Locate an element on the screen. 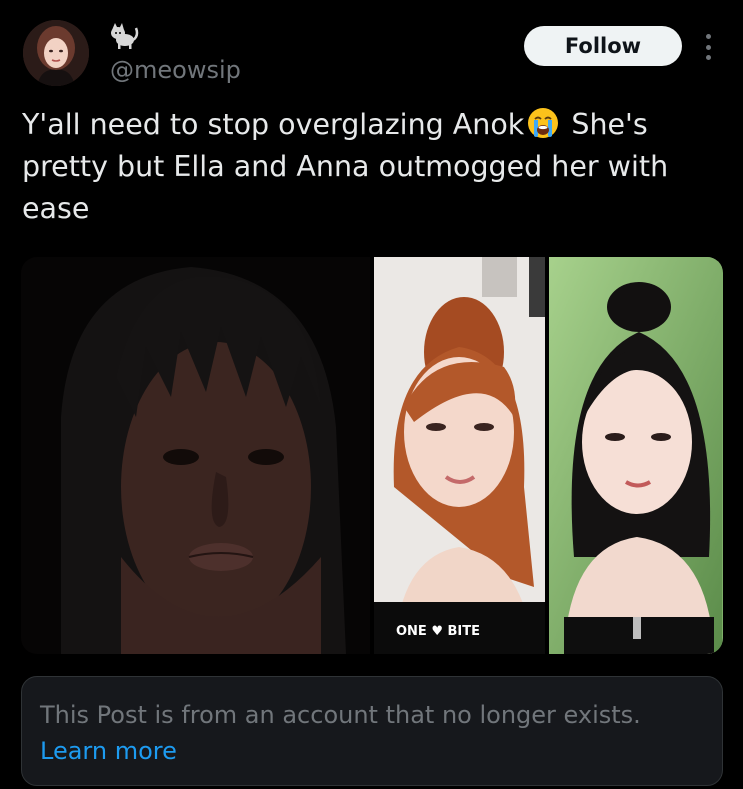 This screenshot has height=789, width=743. author-handle: @meowsip is located at coordinates (175, 70).